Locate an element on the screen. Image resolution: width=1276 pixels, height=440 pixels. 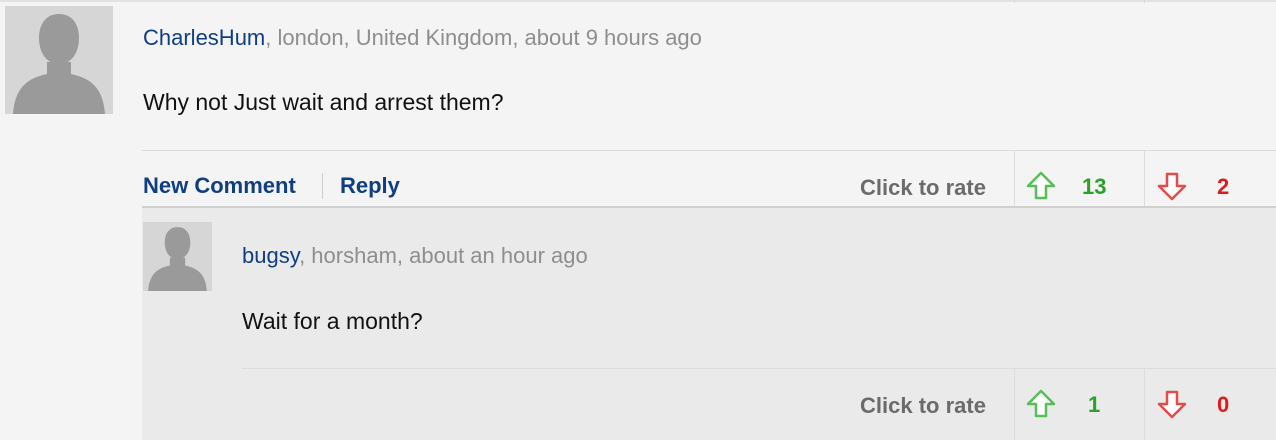
downvote-count: 2 is located at coordinates (1223, 186).